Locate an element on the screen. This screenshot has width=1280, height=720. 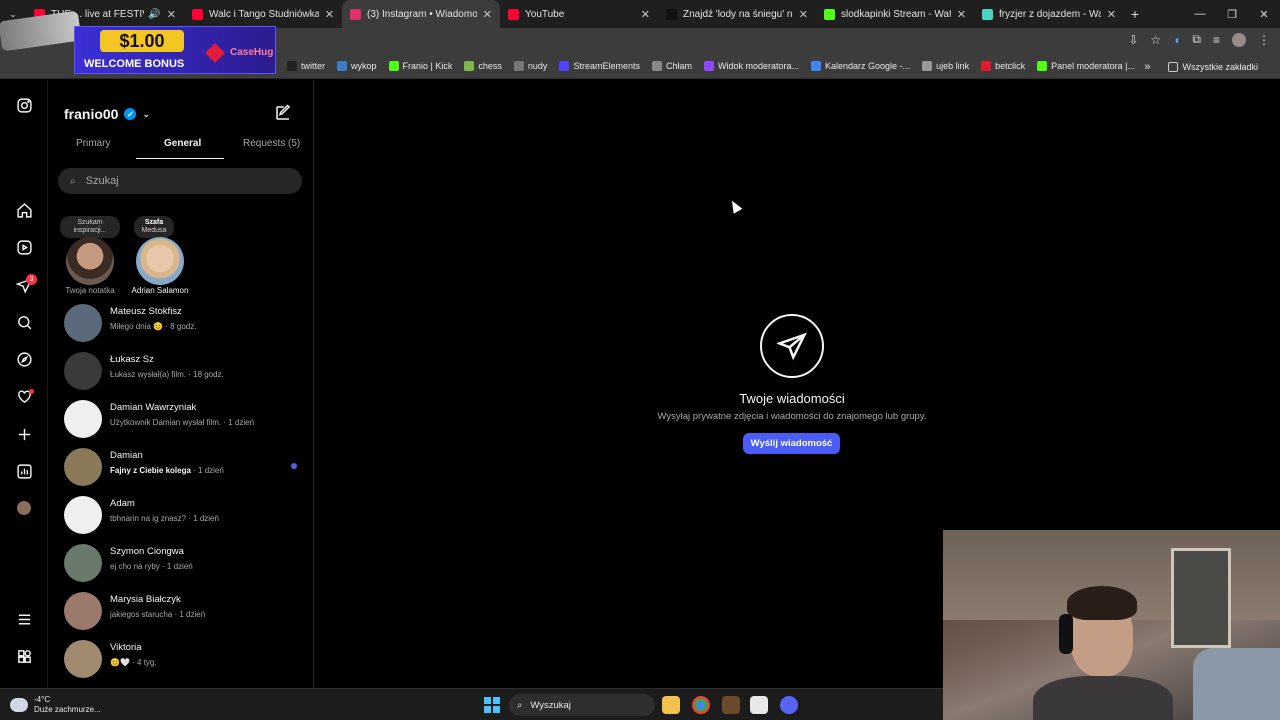
window-controls: — ❐ ✕ is located at coordinates (1232, 14).